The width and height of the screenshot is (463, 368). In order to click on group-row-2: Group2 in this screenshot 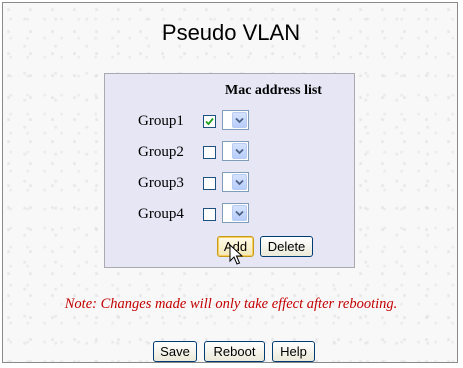, I will do `click(230, 152)`.